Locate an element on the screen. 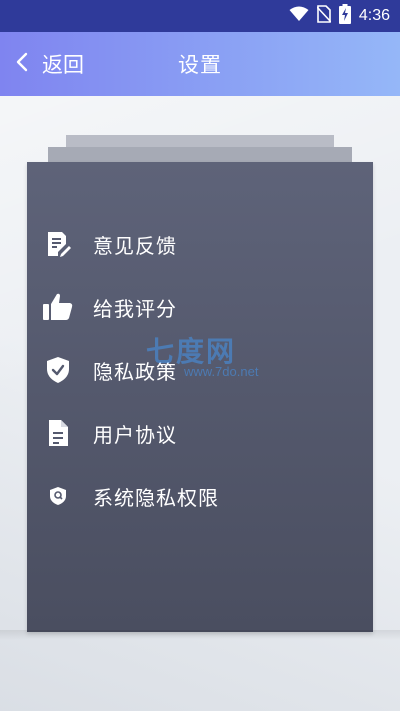 This screenshot has width=400, height=711. menu-item-rate: 给我评分 is located at coordinates (200, 307).